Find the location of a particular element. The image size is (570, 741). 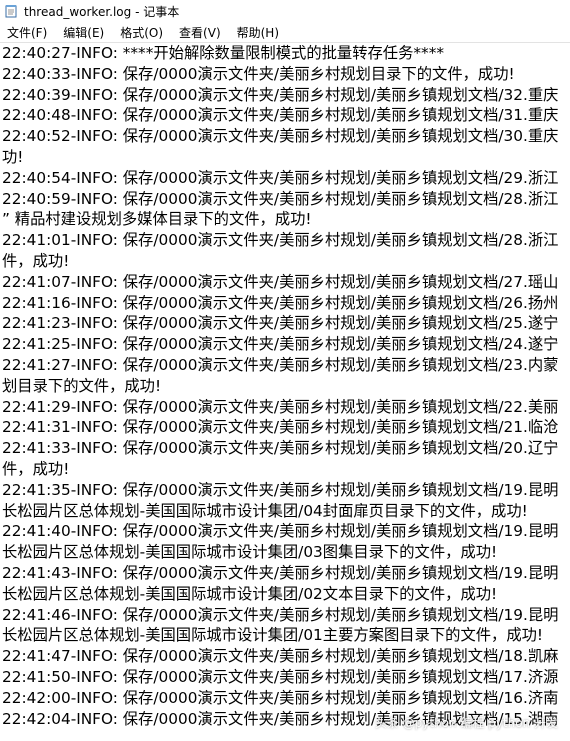

menu-format: 格式(O) is located at coordinates (141, 32).